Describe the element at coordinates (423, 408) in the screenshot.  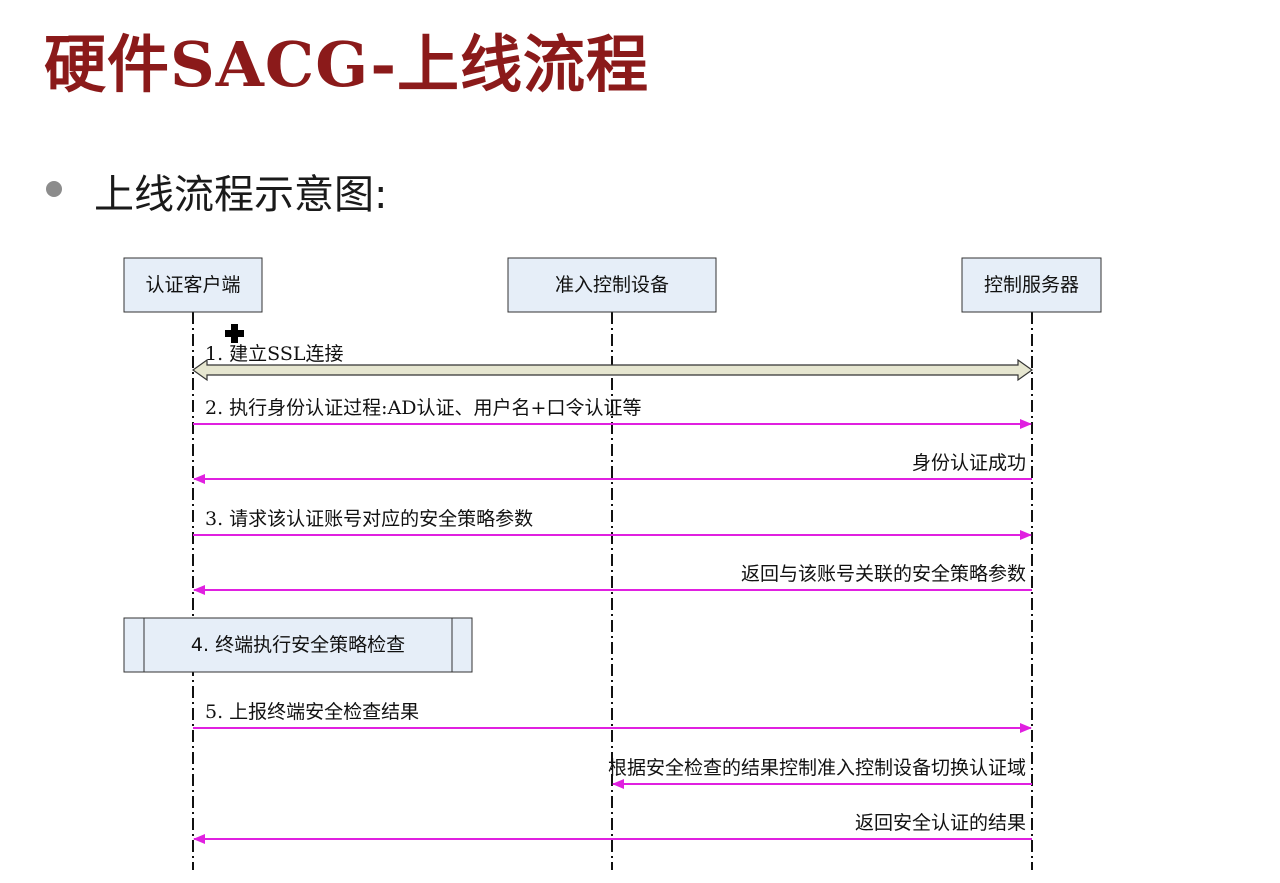
I see `message-label: 2. 执行身份认证过程:AD认证、用户名+口令认证等` at that location.